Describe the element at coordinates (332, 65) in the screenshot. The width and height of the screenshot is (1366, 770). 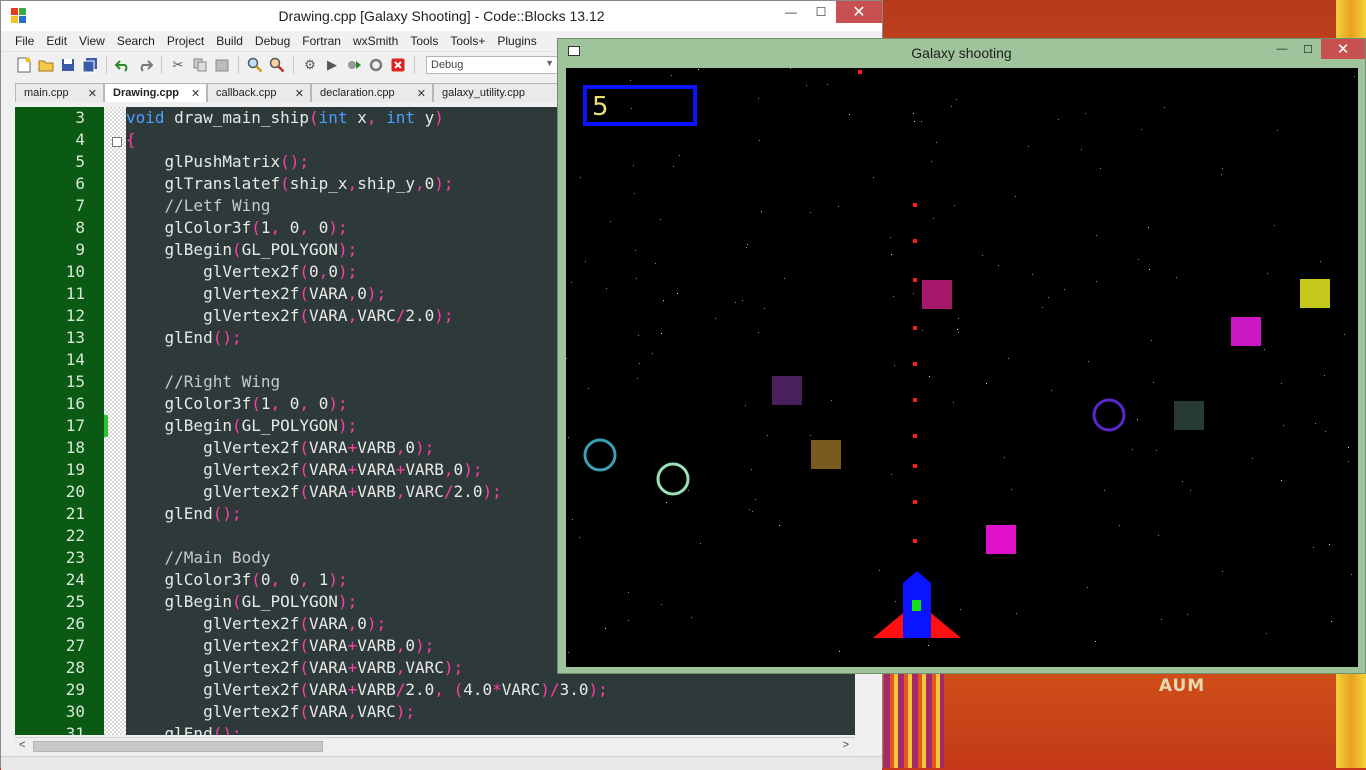
I see `run-icon: ▶` at that location.